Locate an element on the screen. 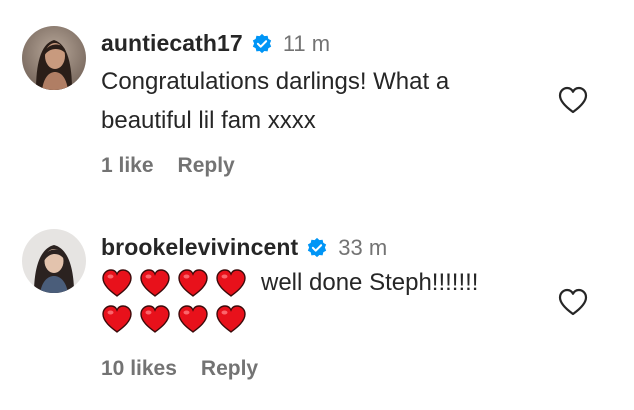 Image resolution: width=634 pixels, height=410 pixels. timestamp: 33 m is located at coordinates (363, 247).